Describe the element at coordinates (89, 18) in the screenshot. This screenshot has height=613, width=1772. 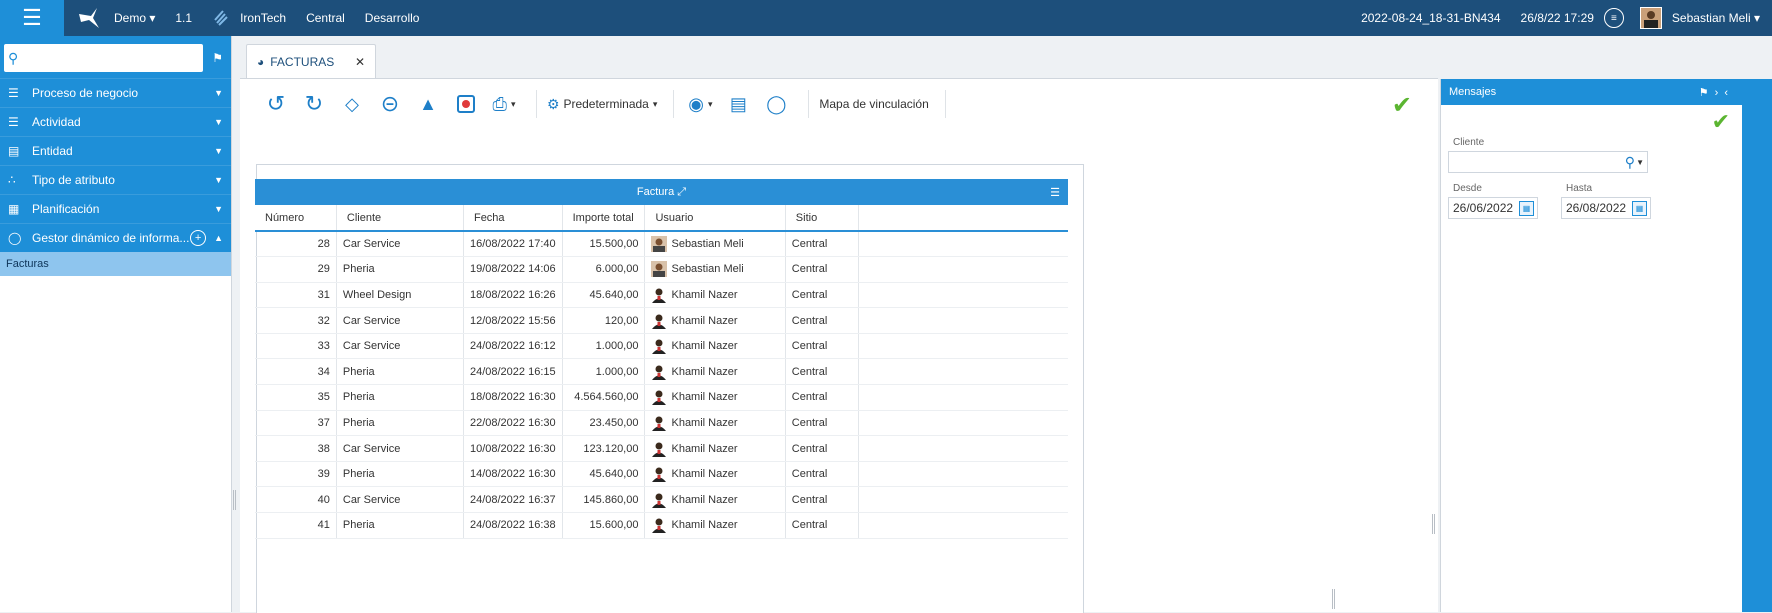
I see `logo` at that location.